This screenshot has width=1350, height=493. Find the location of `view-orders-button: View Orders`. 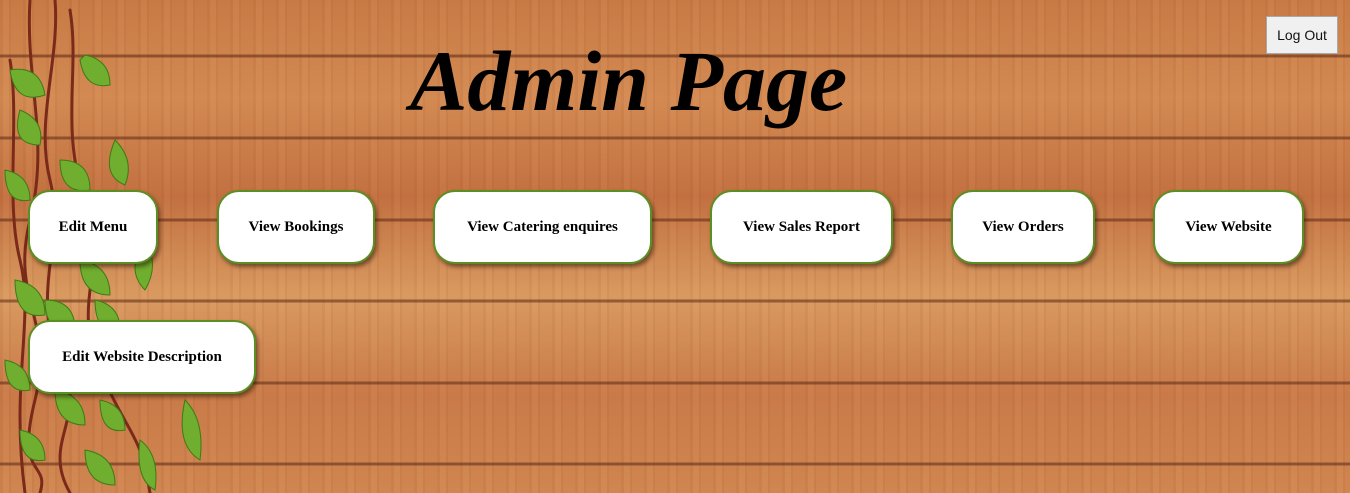

view-orders-button: View Orders is located at coordinates (1023, 227).